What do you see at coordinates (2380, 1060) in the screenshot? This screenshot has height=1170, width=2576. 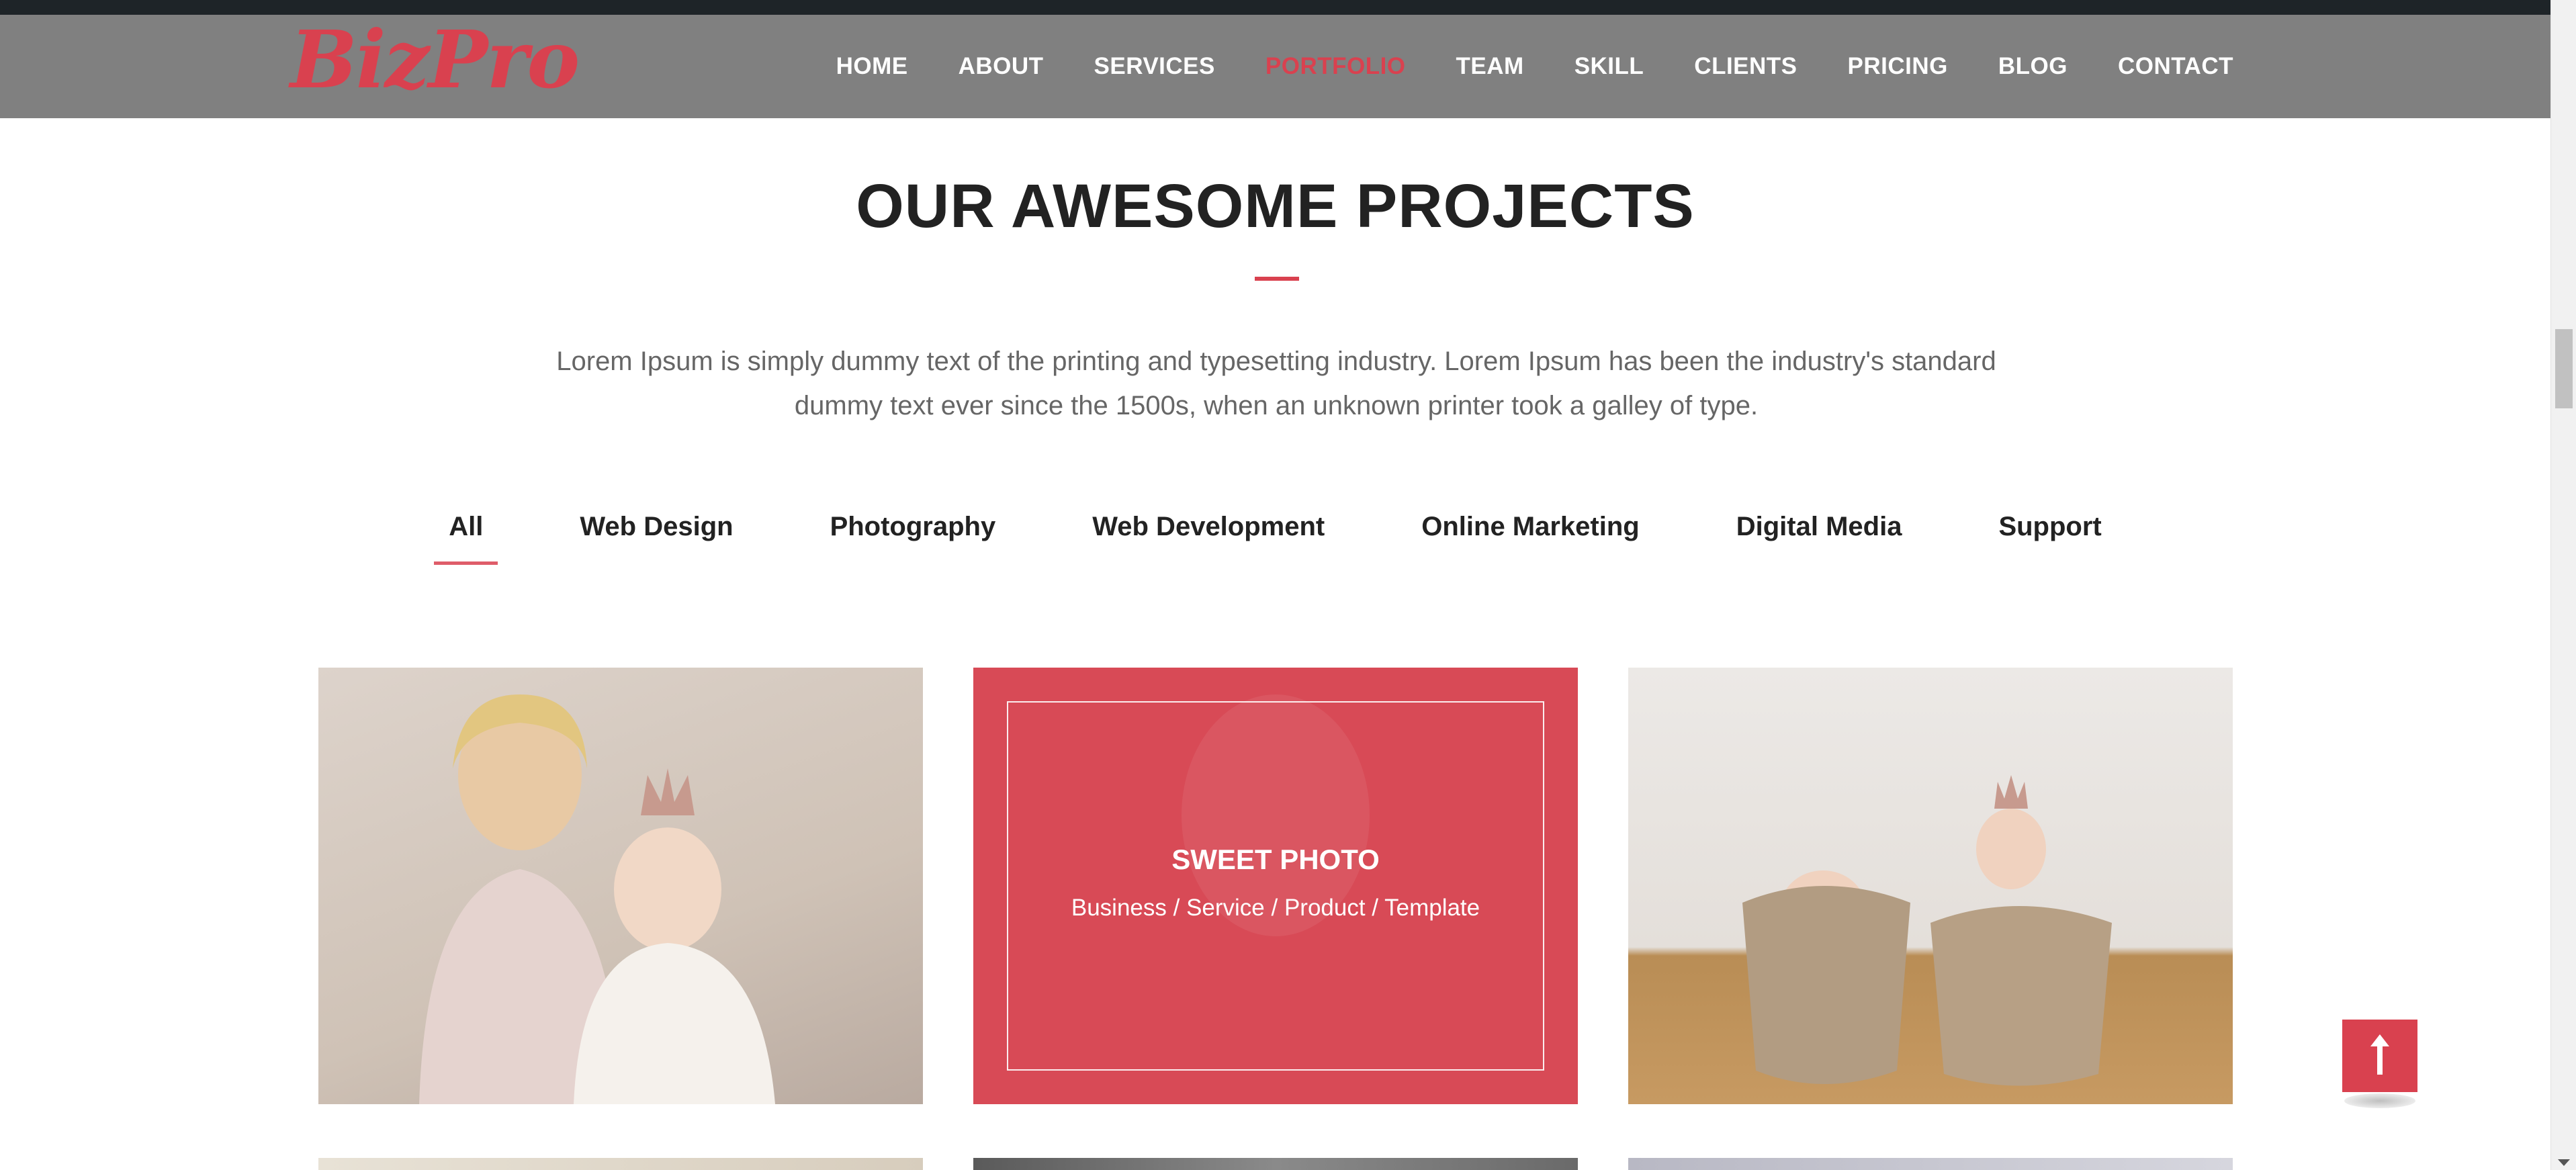 I see `arrow-up-icon-shaft` at bounding box center [2380, 1060].